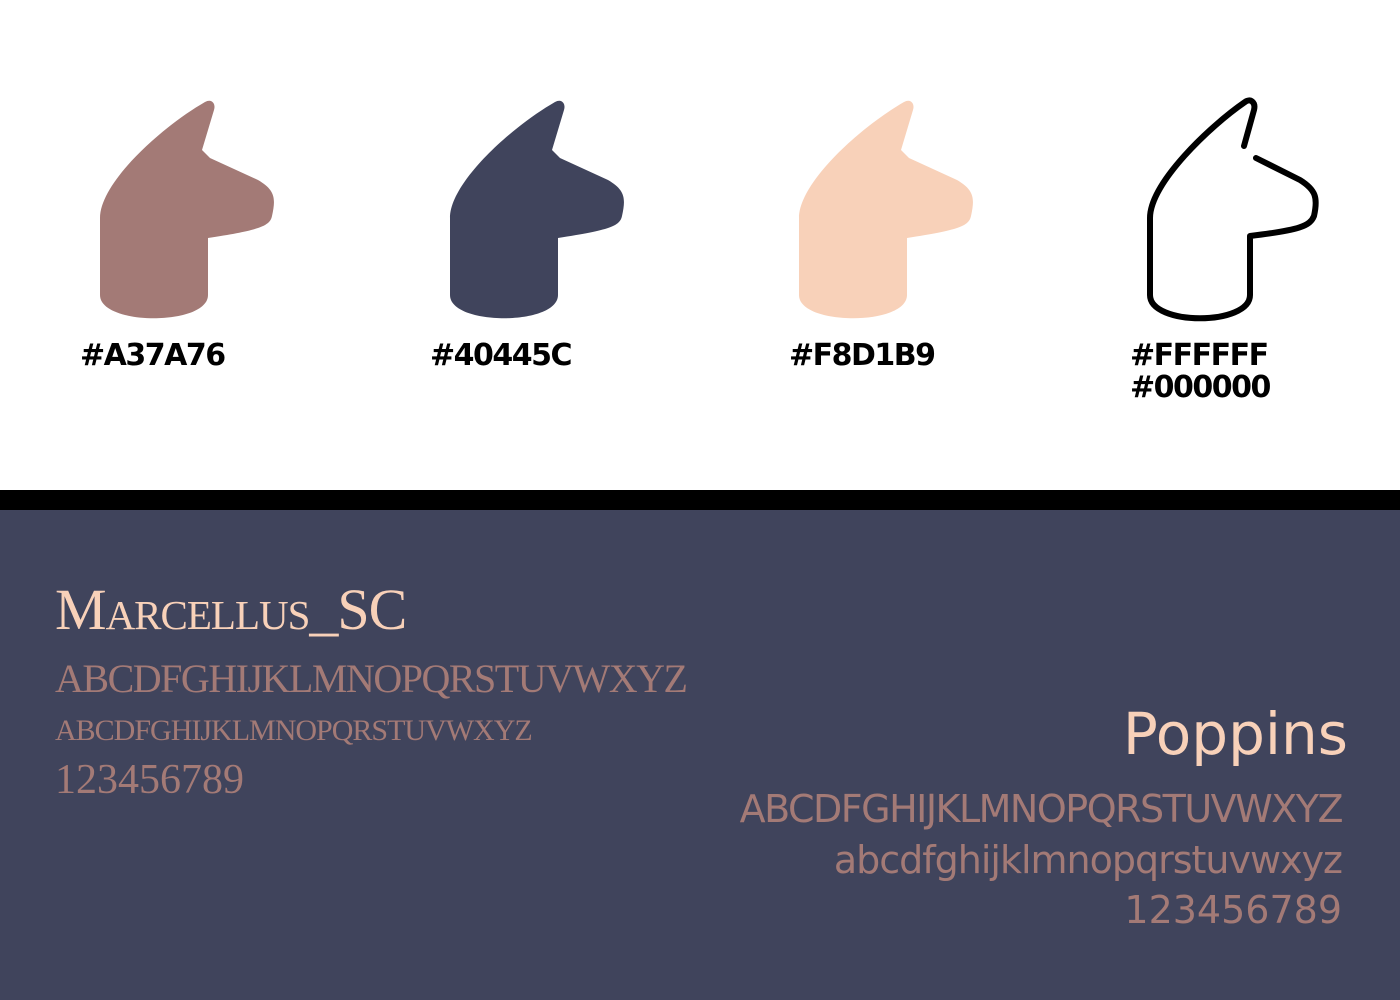 Image resolution: width=1400 pixels, height=1000 pixels. What do you see at coordinates (540, 213) in the screenshot?
I see `swatch-horse-head-navy-icon` at bounding box center [540, 213].